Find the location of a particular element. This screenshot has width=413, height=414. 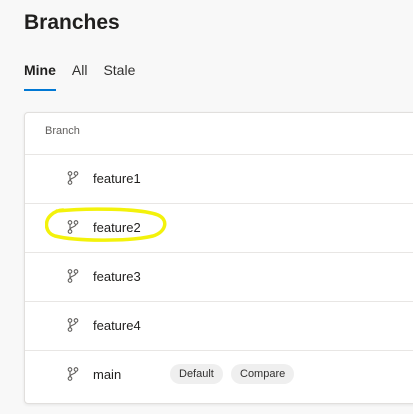

table-row: main Default Compare is located at coordinates (219, 375).